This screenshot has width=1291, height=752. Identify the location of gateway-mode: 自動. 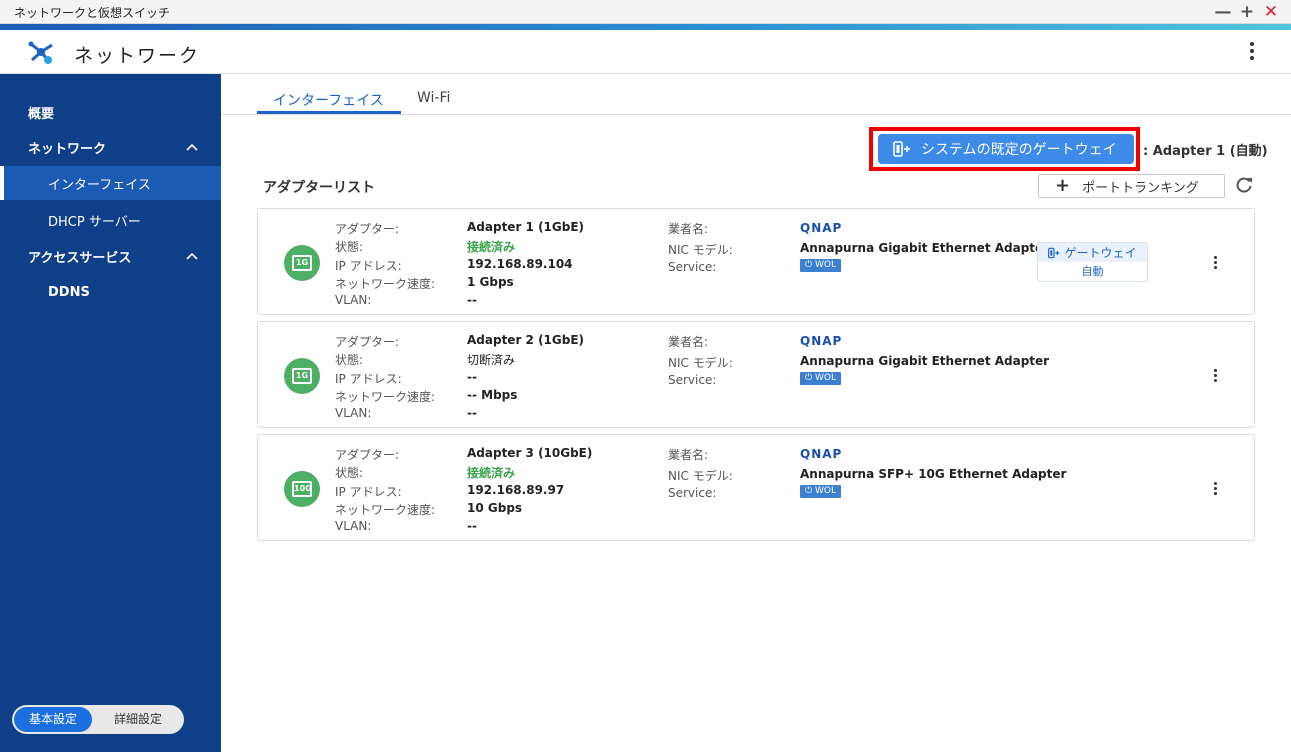
(1092, 271).